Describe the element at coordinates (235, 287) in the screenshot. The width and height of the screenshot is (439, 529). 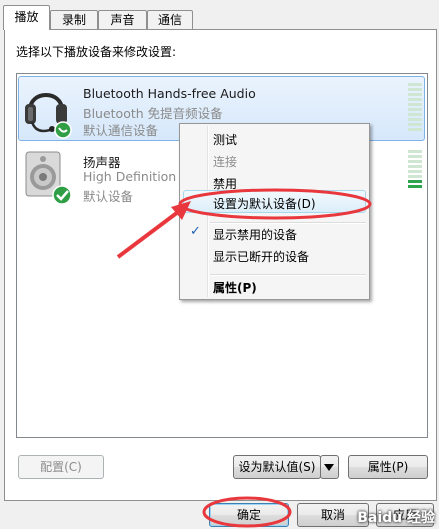
I see `menu-item-properties: 属性(P)` at that location.